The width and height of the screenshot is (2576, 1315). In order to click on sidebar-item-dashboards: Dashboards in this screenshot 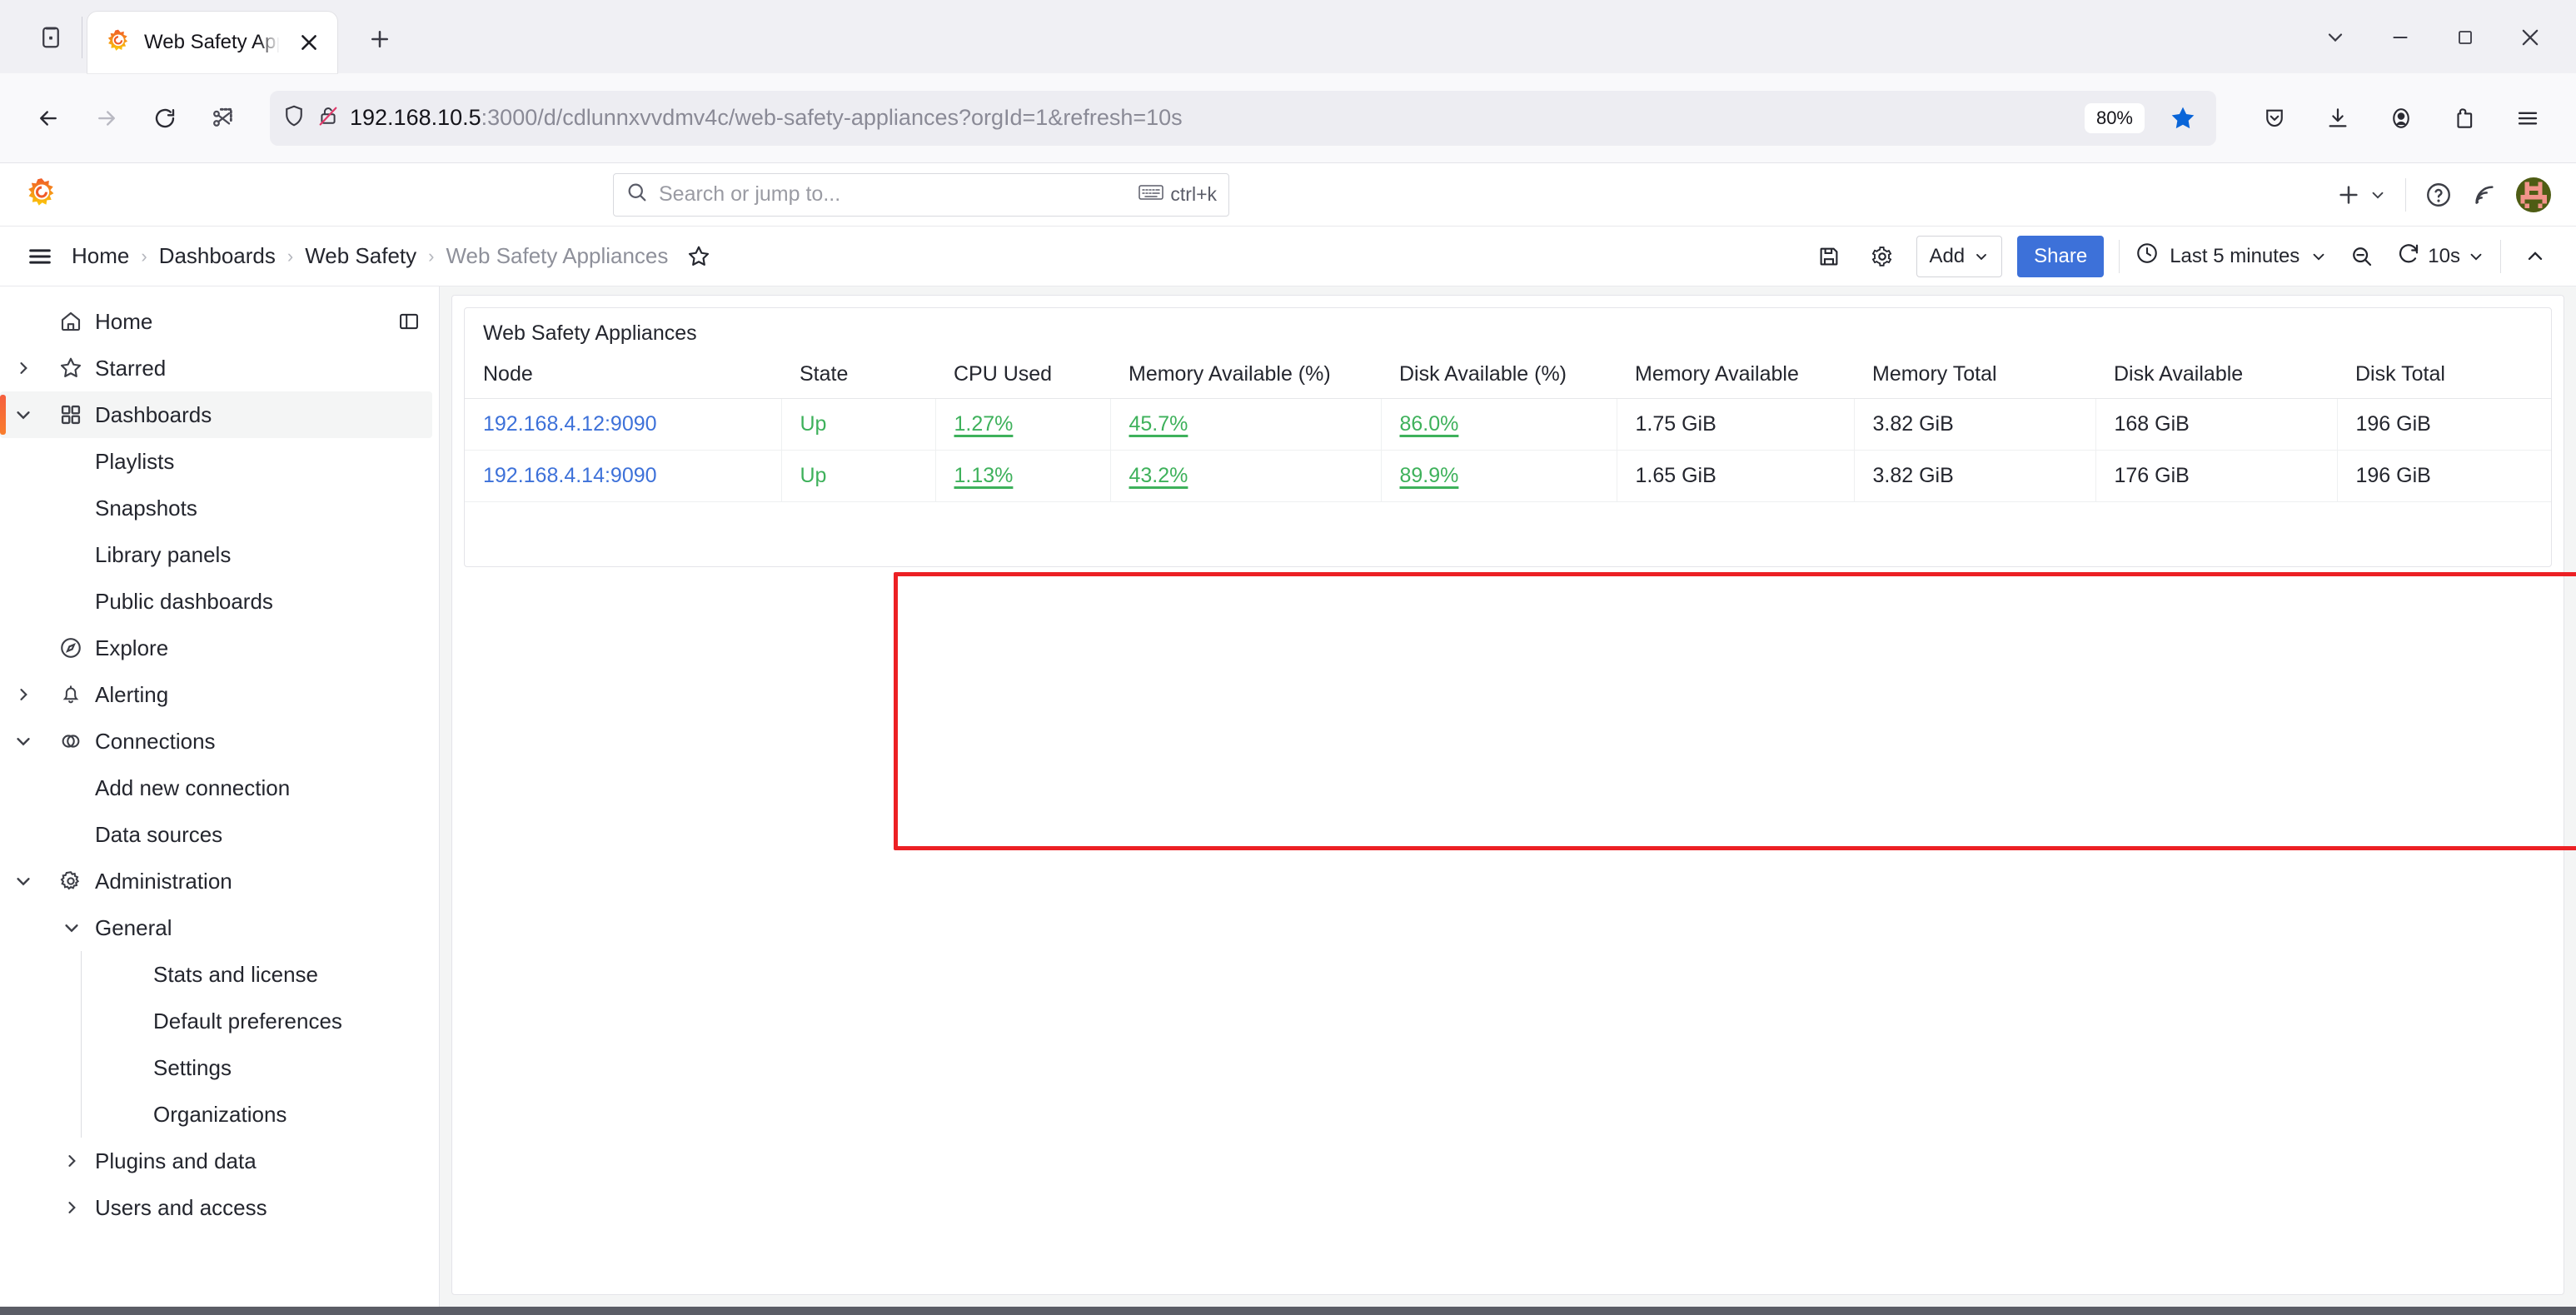, I will do `click(216, 414)`.